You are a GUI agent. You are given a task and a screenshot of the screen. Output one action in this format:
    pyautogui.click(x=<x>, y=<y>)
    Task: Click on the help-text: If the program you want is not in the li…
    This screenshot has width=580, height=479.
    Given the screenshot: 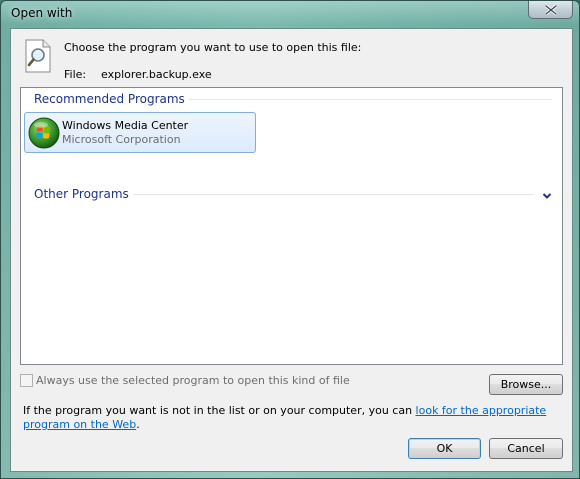 What is the action you would take?
    pyautogui.click(x=293, y=418)
    